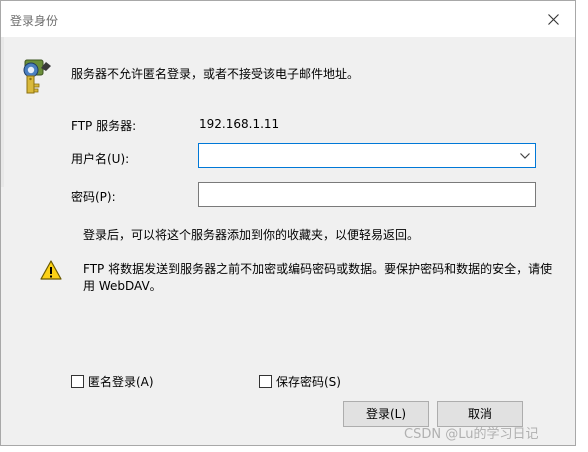 This screenshot has height=452, width=588. I want to click on close-icon, so click(553, 19).